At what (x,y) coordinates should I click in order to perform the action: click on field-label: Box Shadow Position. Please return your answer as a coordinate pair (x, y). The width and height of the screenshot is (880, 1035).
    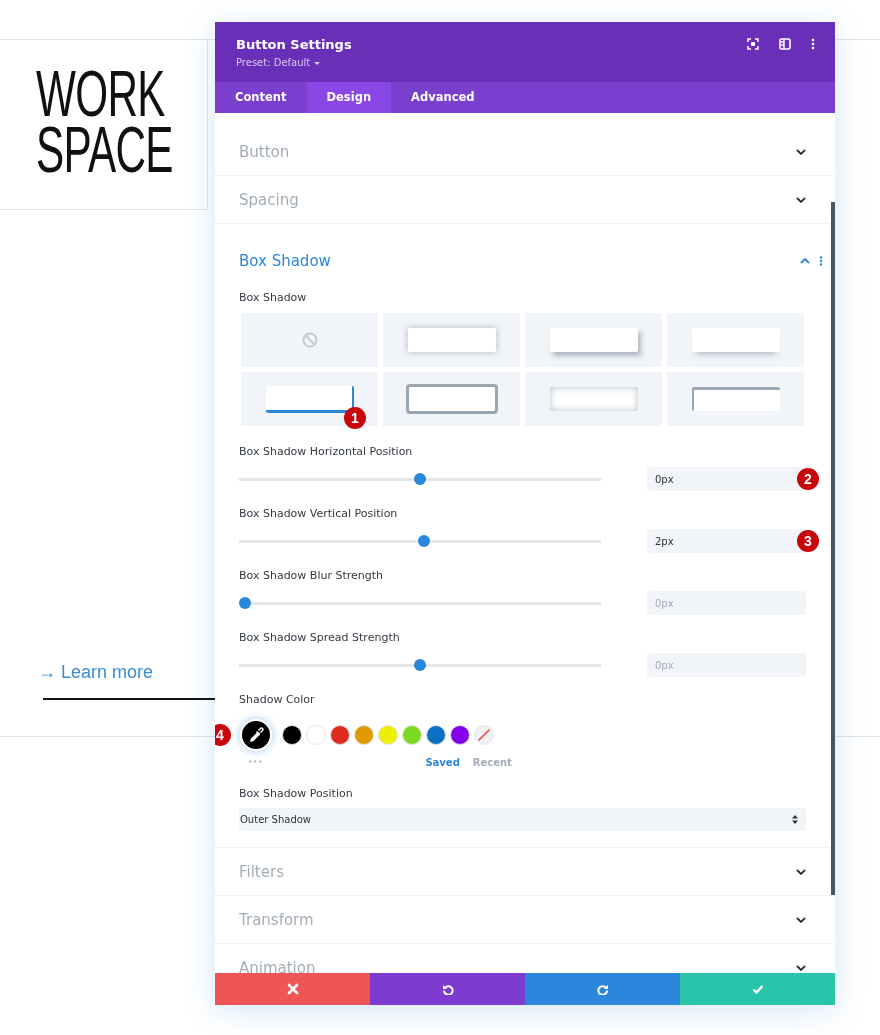
    Looking at the image, I should click on (296, 794).